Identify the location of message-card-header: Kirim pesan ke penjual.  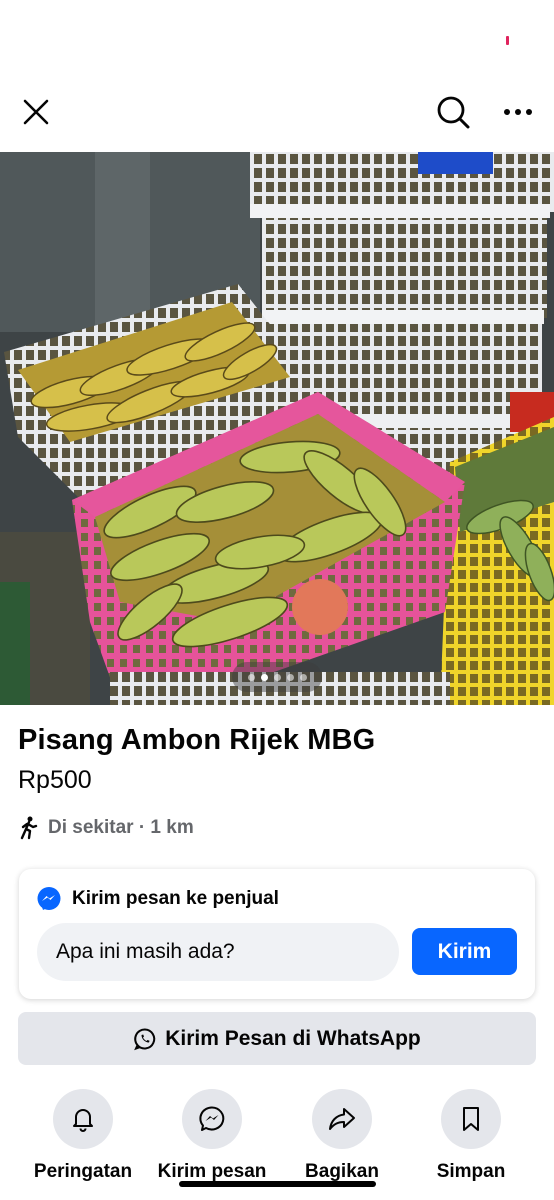
(157, 899).